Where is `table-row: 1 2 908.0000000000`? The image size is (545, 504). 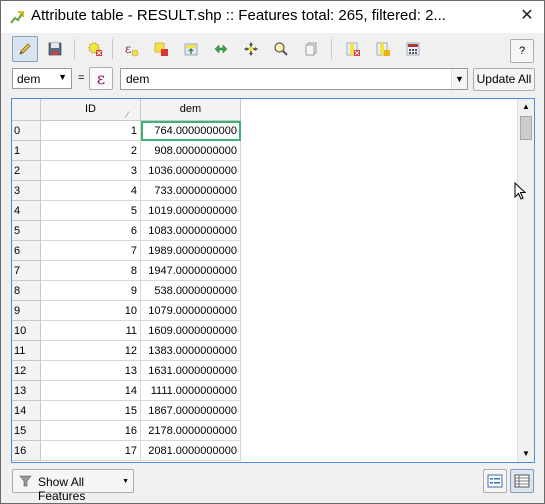
table-row: 1 2 908.0000000000 is located at coordinates (126, 151).